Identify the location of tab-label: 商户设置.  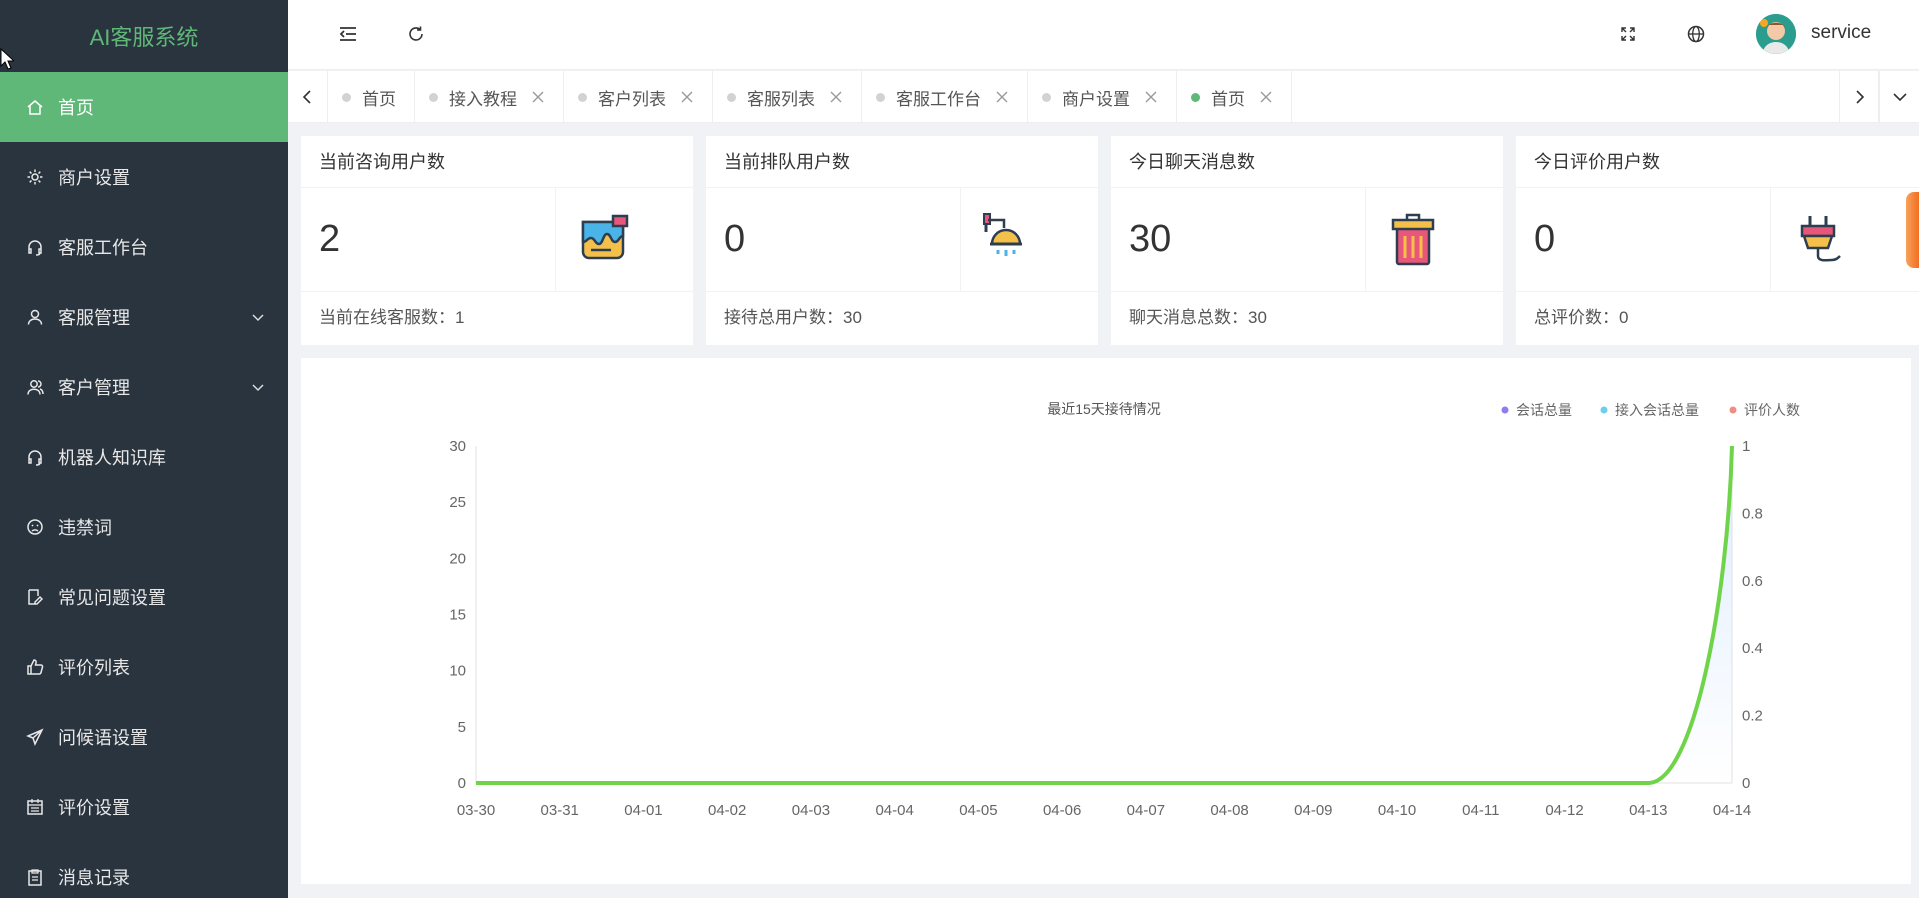
(1096, 99).